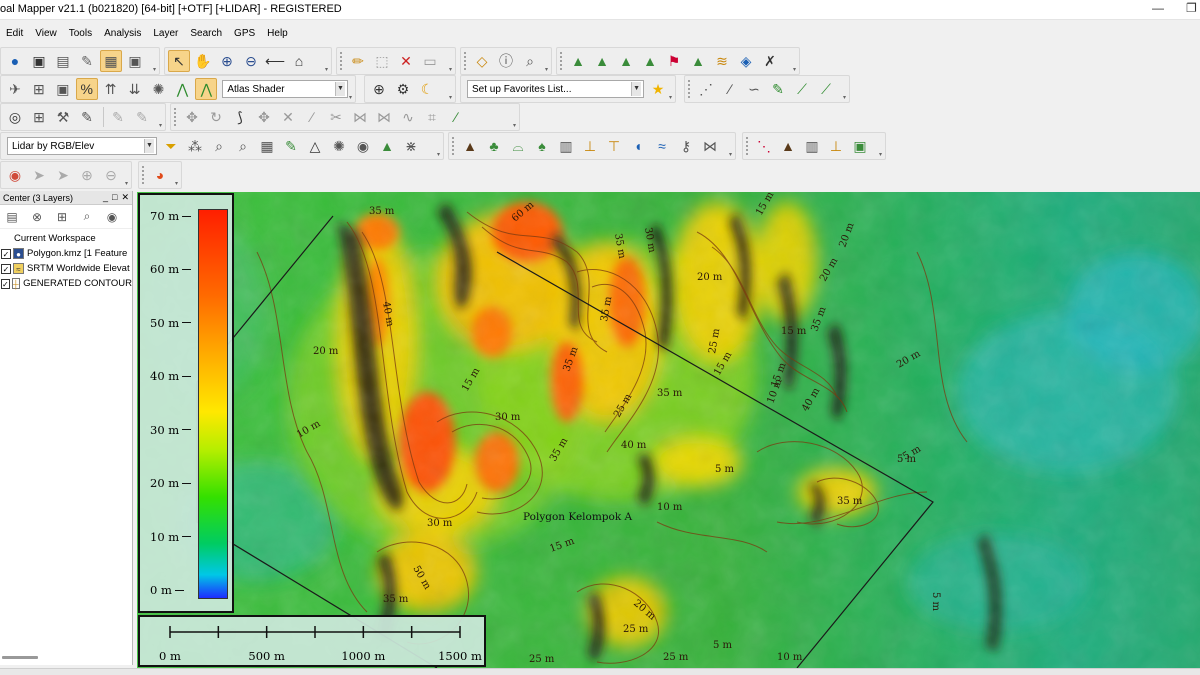  What do you see at coordinates (602, 61) in the screenshot?
I see `terrain-path-icon: ▲` at bounding box center [602, 61].